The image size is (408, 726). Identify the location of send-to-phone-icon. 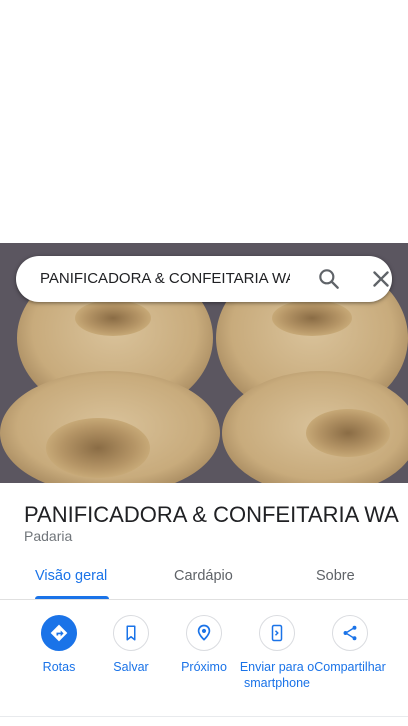
(277, 633).